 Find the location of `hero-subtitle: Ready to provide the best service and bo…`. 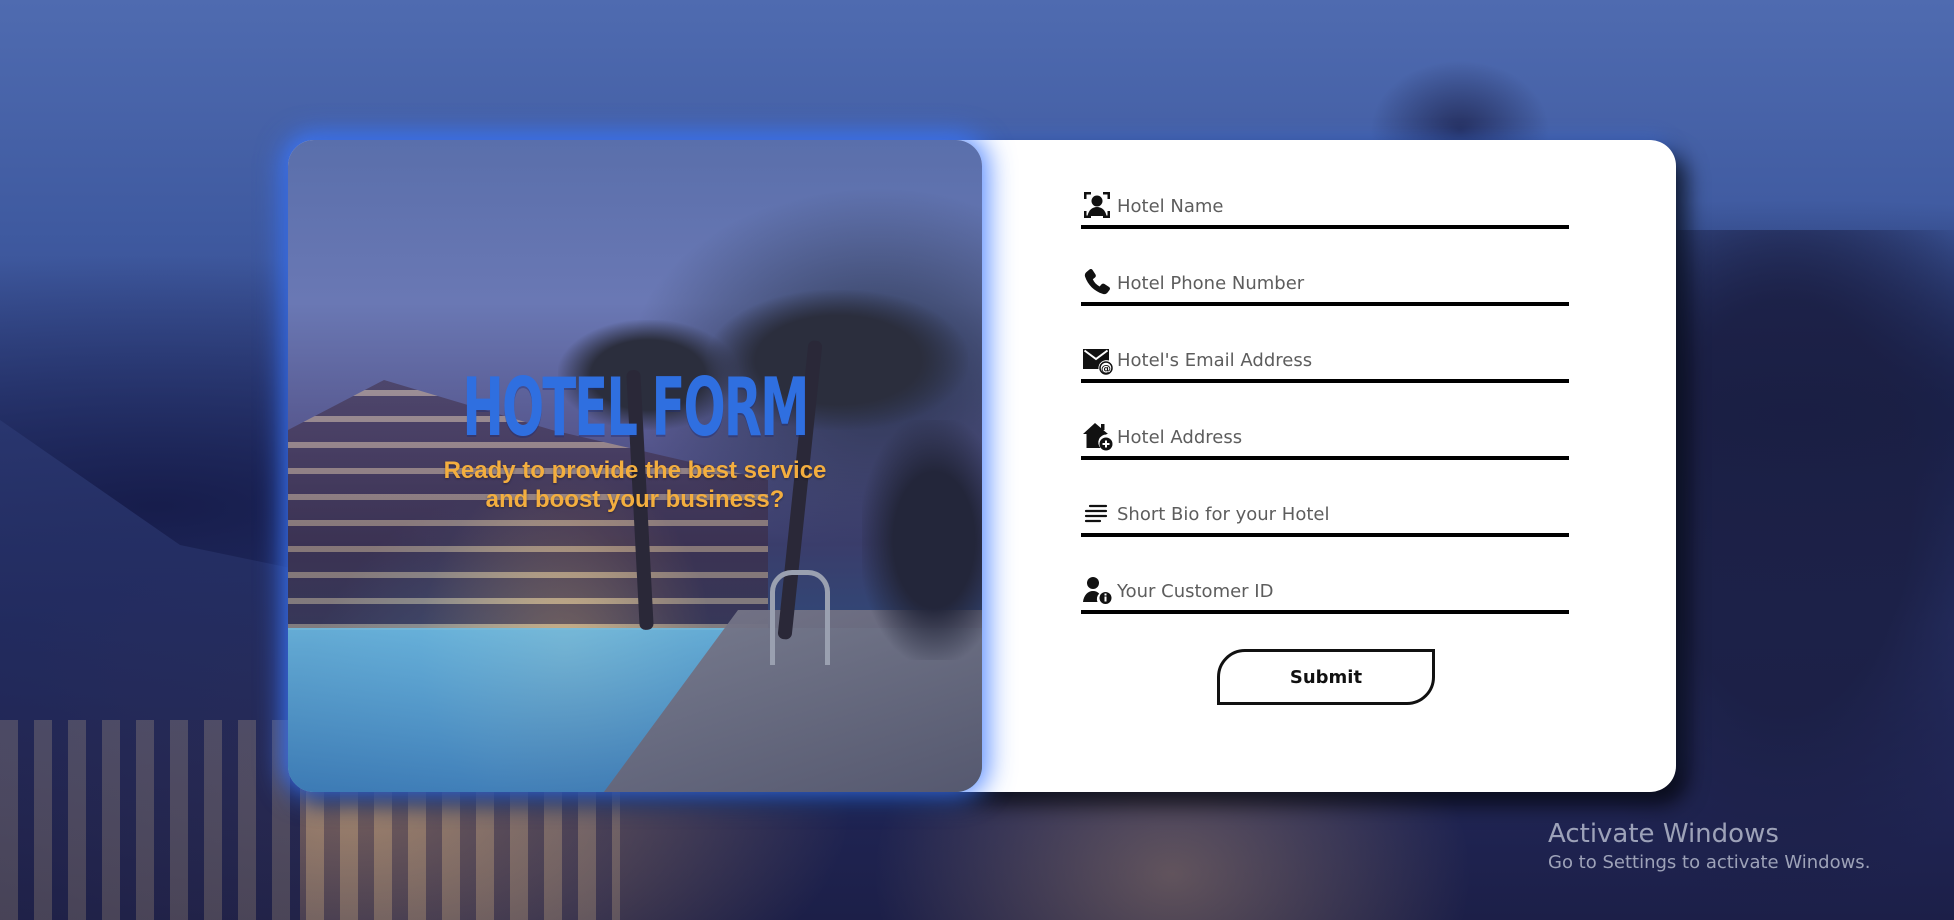

hero-subtitle: Ready to provide the best service and bo… is located at coordinates (635, 485).